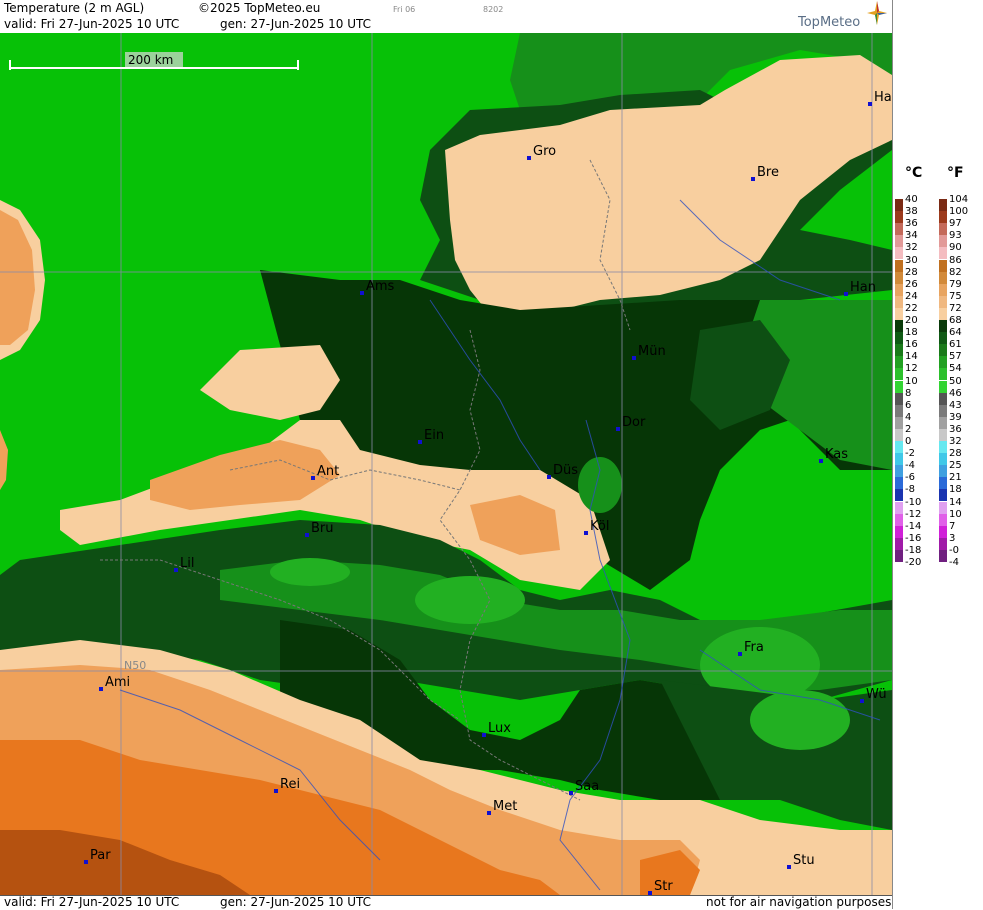  What do you see at coordinates (634, 422) in the screenshot?
I see `city-label-dor: Dor` at bounding box center [634, 422].